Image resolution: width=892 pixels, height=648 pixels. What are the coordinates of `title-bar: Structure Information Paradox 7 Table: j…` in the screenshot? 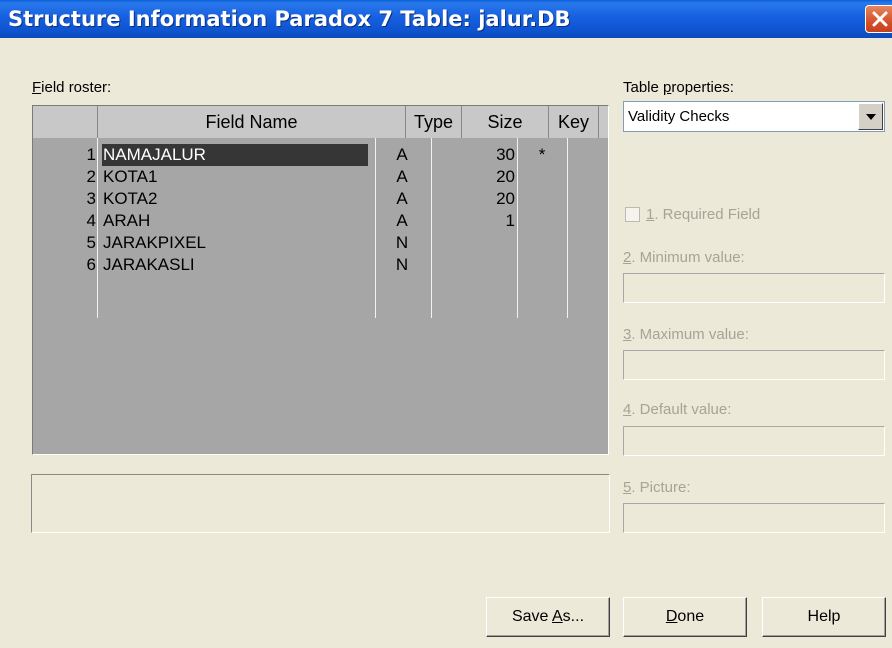 It's located at (446, 19).